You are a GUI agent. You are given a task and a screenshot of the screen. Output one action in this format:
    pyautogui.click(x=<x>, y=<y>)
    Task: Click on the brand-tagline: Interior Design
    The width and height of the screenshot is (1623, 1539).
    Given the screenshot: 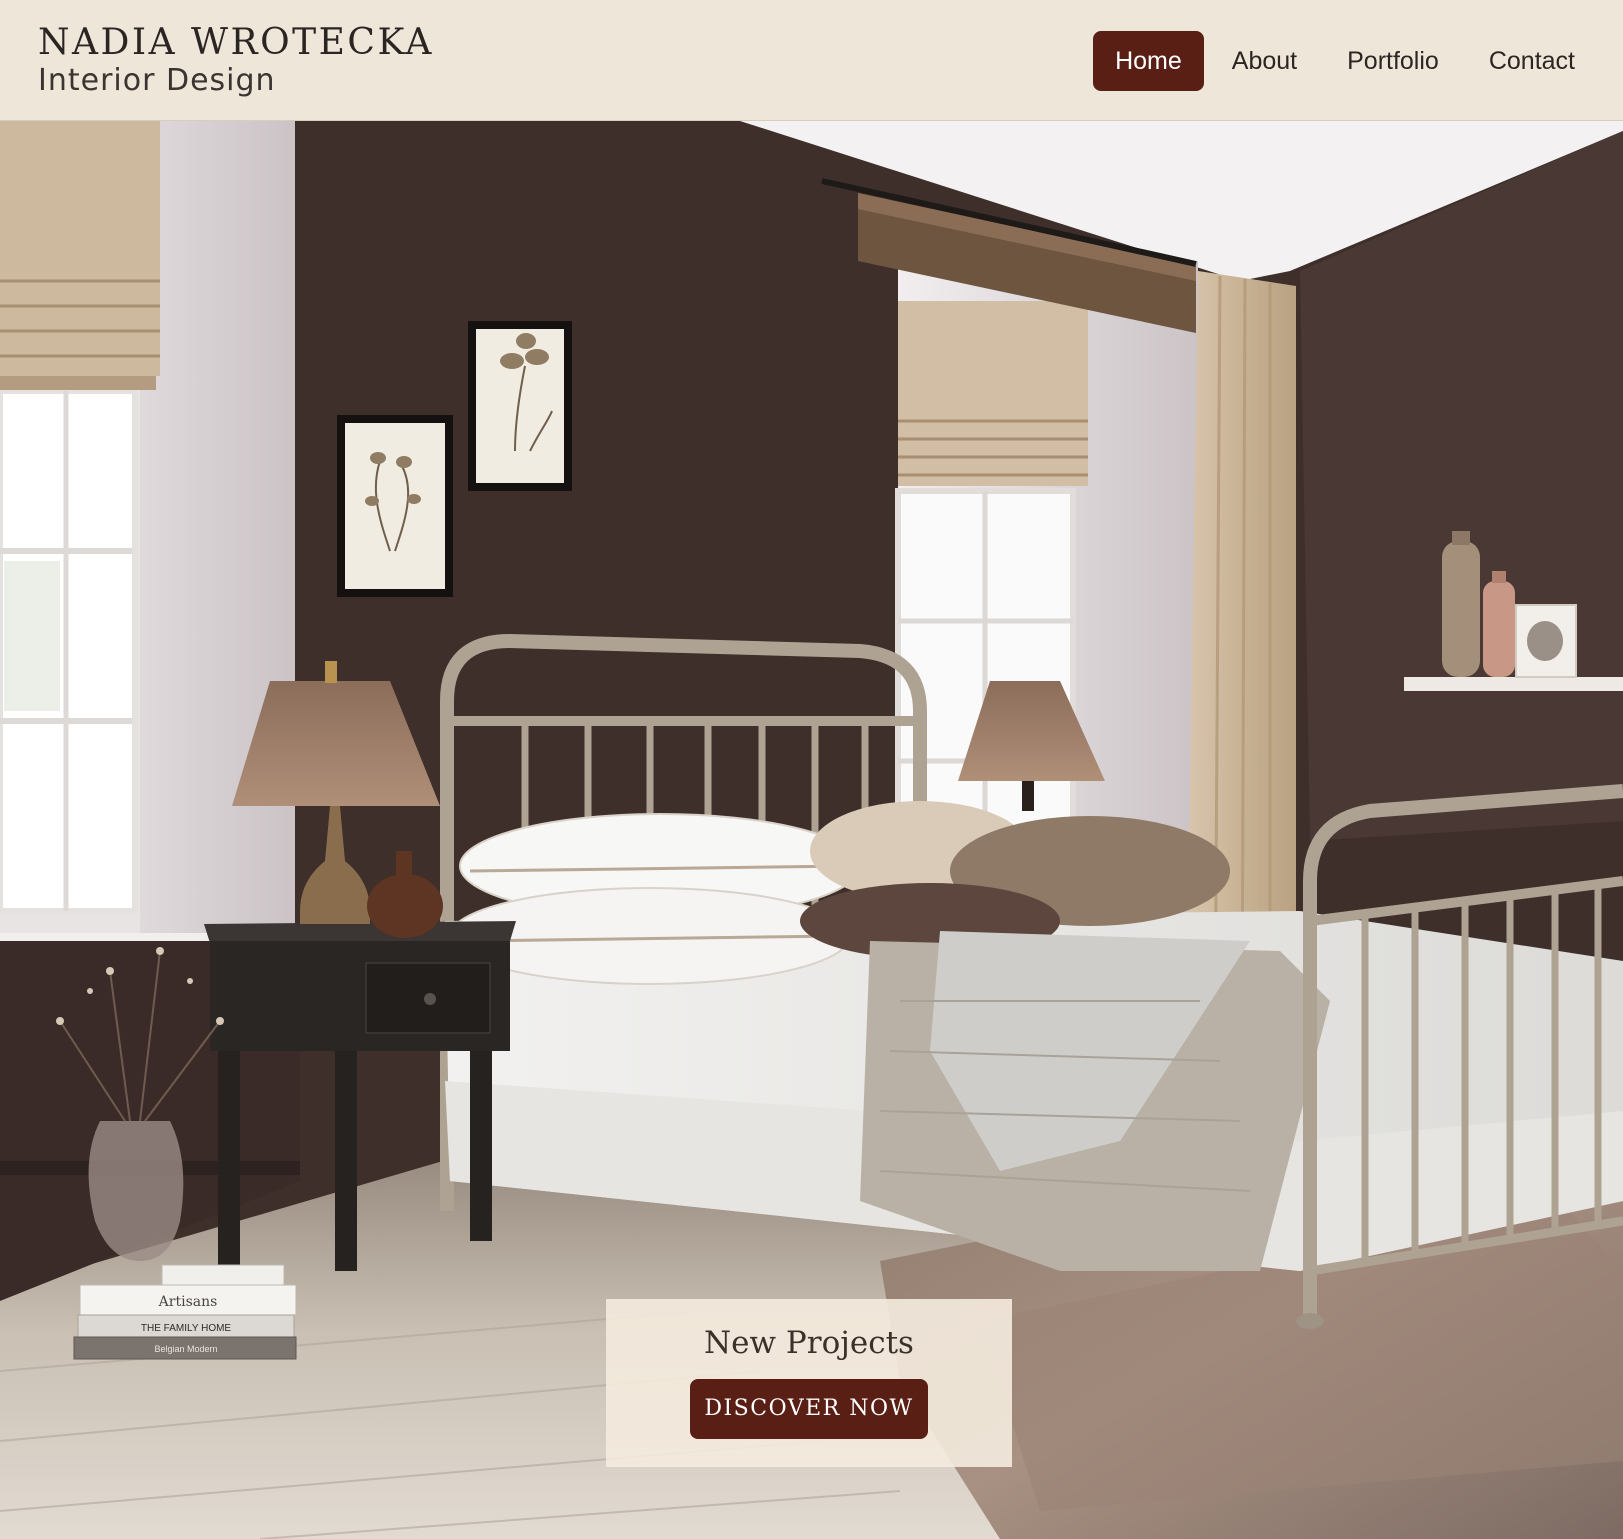 What is the action you would take?
    pyautogui.click(x=157, y=80)
    